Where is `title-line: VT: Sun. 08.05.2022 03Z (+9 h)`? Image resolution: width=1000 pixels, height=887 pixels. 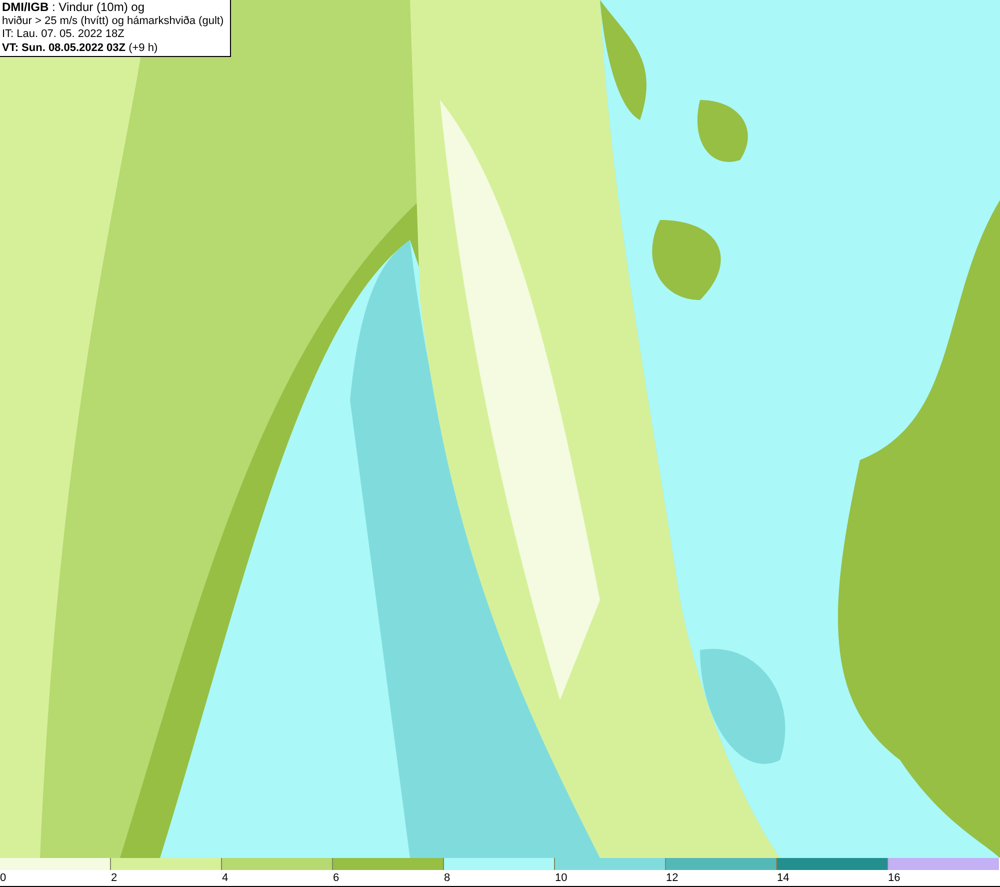
title-line: VT: Sun. 08.05.2022 03Z (+9 h) is located at coordinates (80, 48).